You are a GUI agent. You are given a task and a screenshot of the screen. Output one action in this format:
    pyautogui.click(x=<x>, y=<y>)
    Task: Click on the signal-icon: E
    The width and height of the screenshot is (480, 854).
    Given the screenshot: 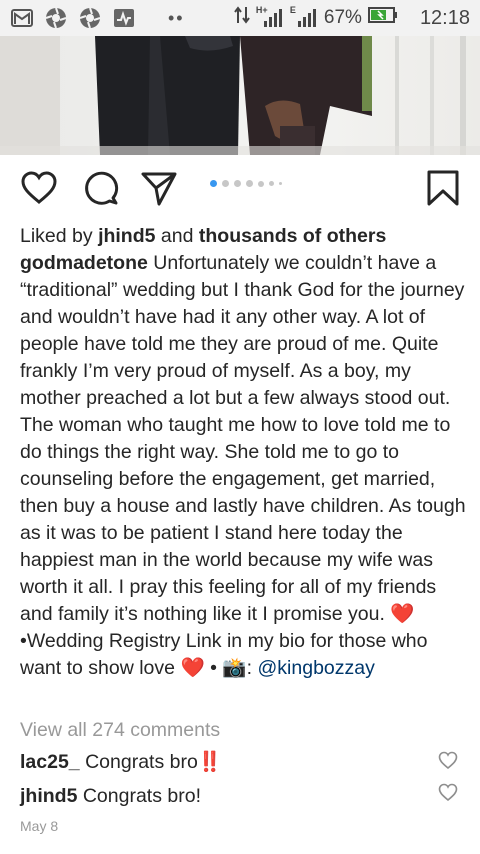 What is the action you would take?
    pyautogui.click(x=304, y=17)
    